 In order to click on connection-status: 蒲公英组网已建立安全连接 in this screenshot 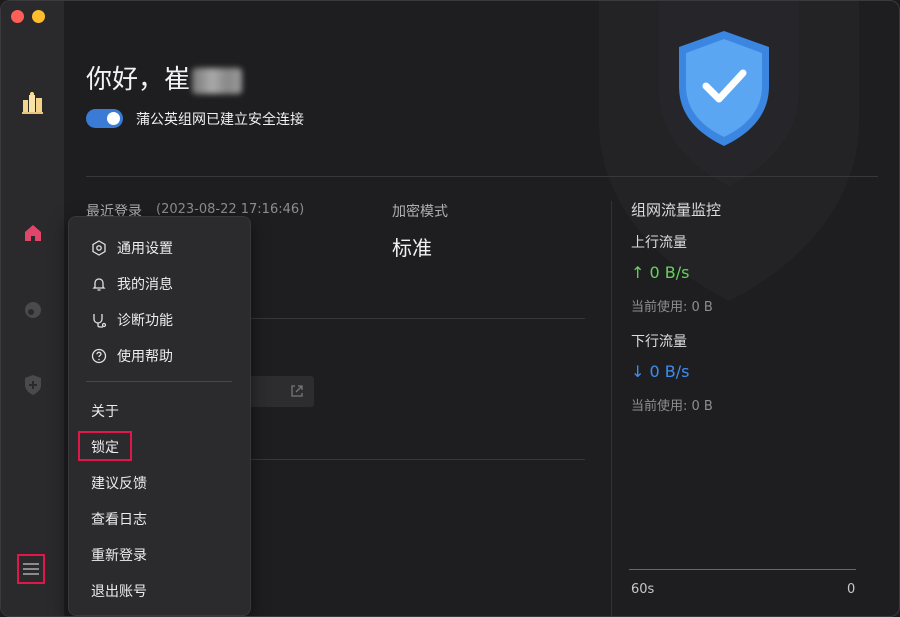, I will do `click(220, 120)`.